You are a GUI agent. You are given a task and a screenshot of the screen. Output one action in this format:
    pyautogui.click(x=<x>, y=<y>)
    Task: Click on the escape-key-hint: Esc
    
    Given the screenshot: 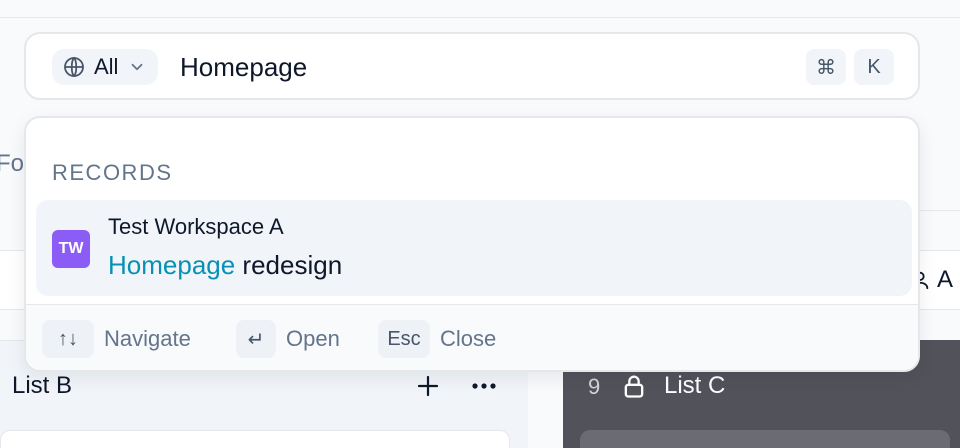 What is the action you would take?
    pyautogui.click(x=404, y=339)
    